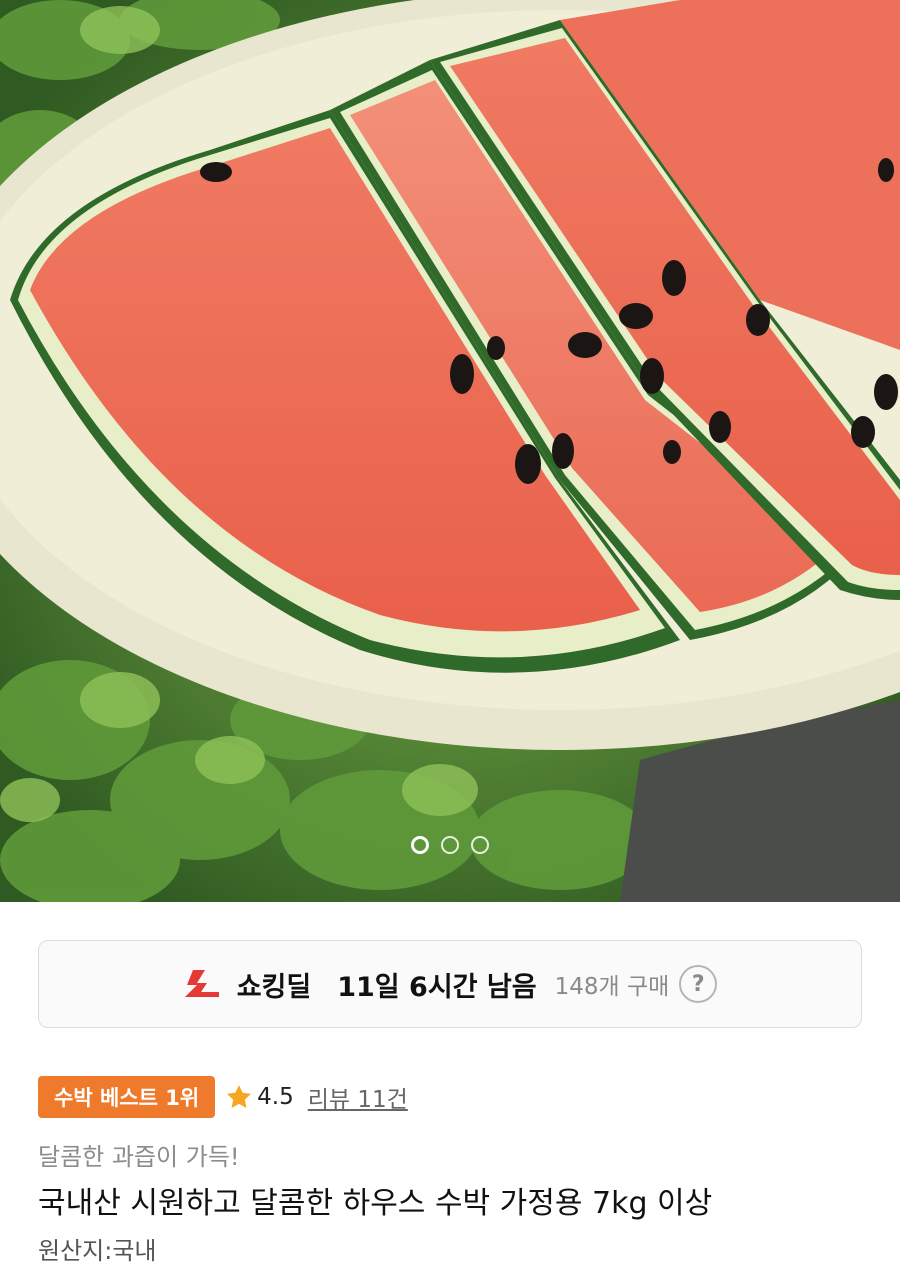  What do you see at coordinates (437, 987) in the screenshot?
I see `deal-time-left: 11일 6시간 남음` at bounding box center [437, 987].